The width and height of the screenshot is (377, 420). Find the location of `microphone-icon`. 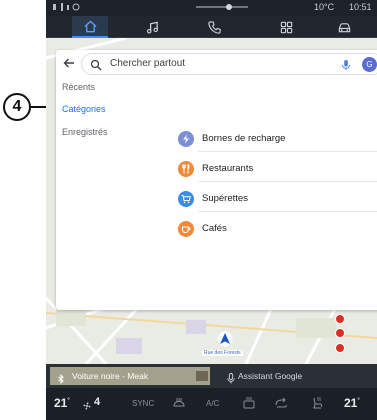

microphone-icon is located at coordinates (346, 64).